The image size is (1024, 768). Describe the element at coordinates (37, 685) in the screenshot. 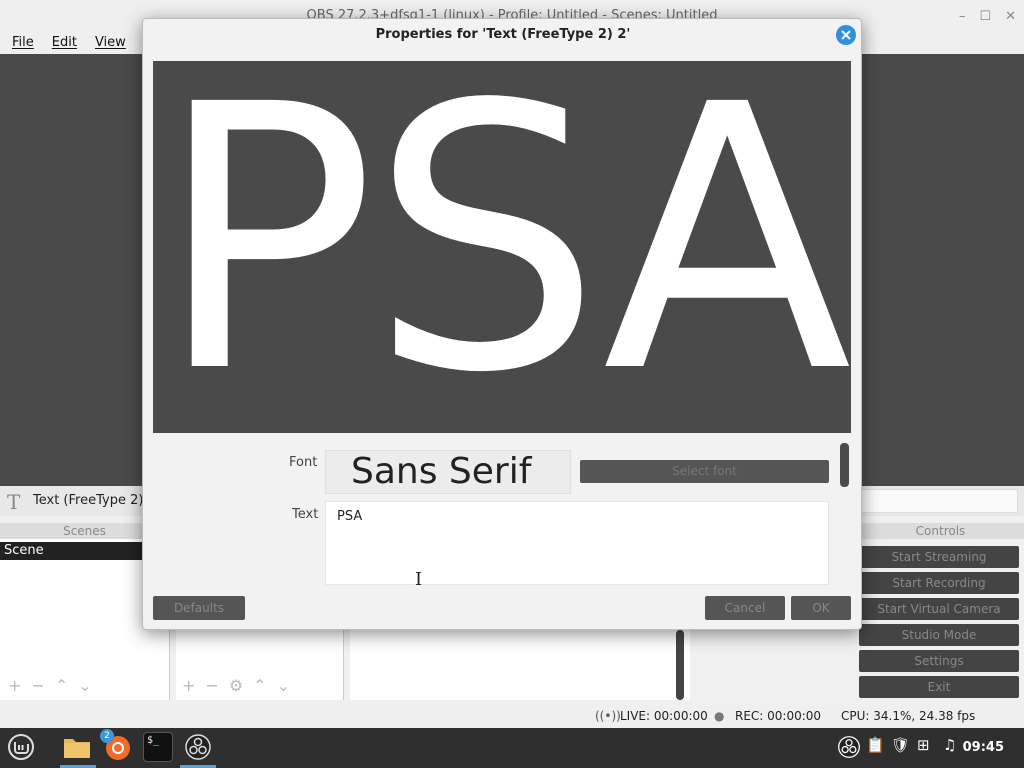

I see `remove-icon: −` at that location.